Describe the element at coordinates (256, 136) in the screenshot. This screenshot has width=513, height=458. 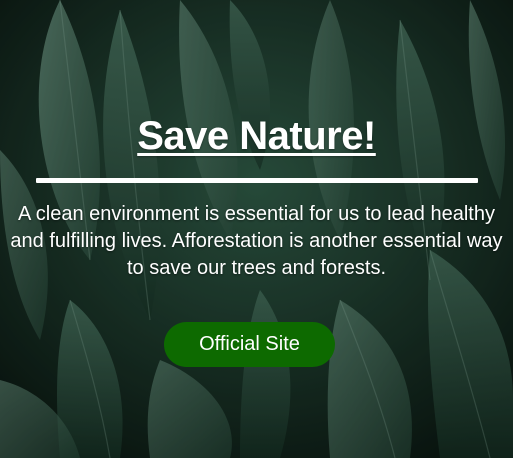
I see `hero-title: Save Nature!` at that location.